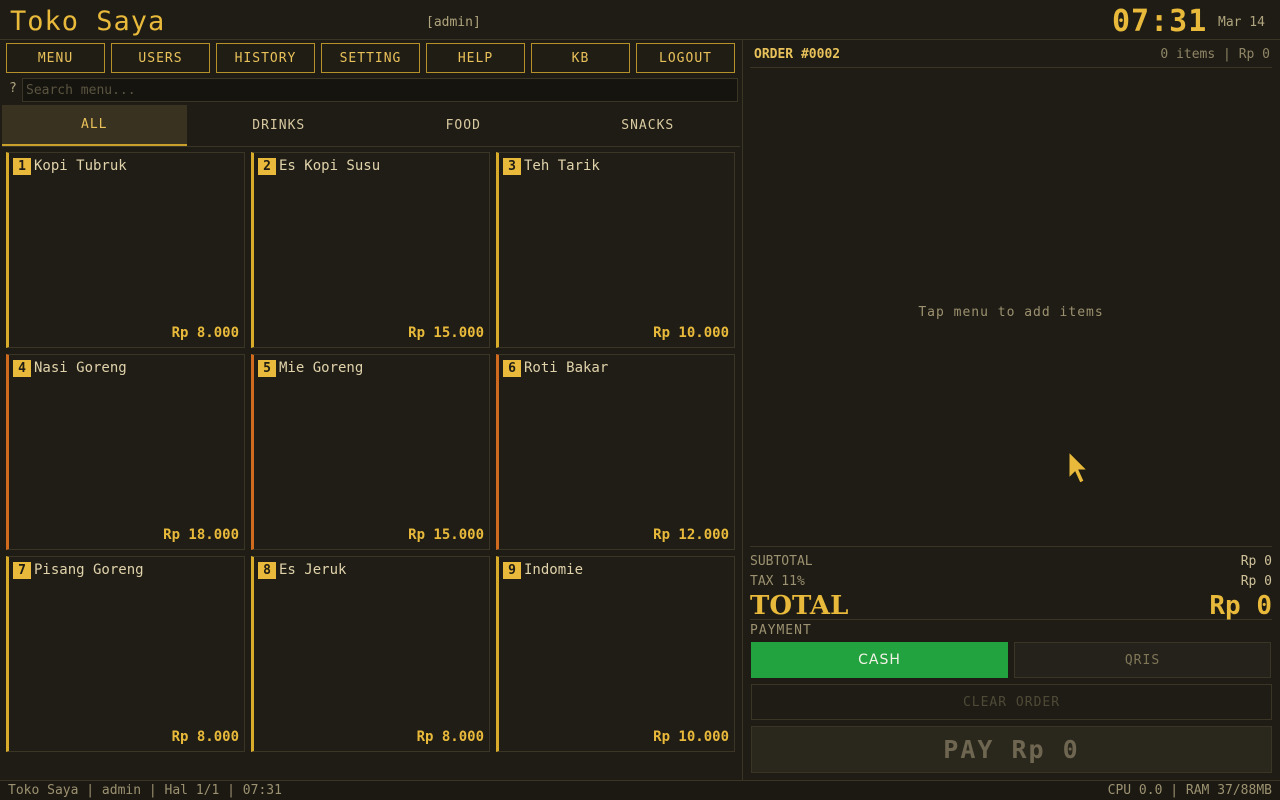  Describe the element at coordinates (267, 570) in the screenshot. I see `item-number: 8` at that location.